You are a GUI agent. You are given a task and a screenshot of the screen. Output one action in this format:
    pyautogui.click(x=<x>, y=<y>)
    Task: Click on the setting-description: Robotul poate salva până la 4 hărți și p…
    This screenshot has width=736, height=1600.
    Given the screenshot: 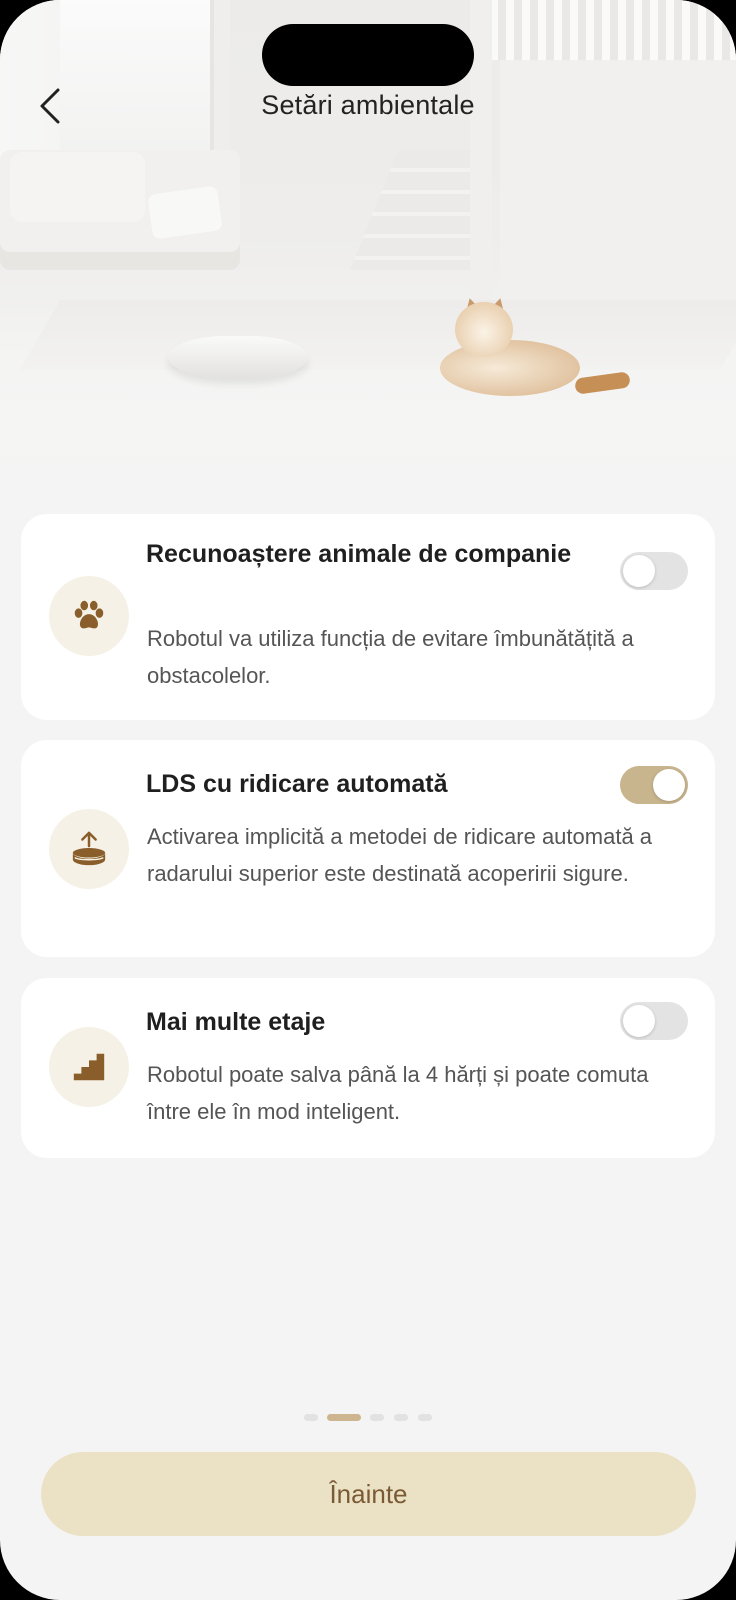 What is the action you would take?
    pyautogui.click(x=398, y=1093)
    